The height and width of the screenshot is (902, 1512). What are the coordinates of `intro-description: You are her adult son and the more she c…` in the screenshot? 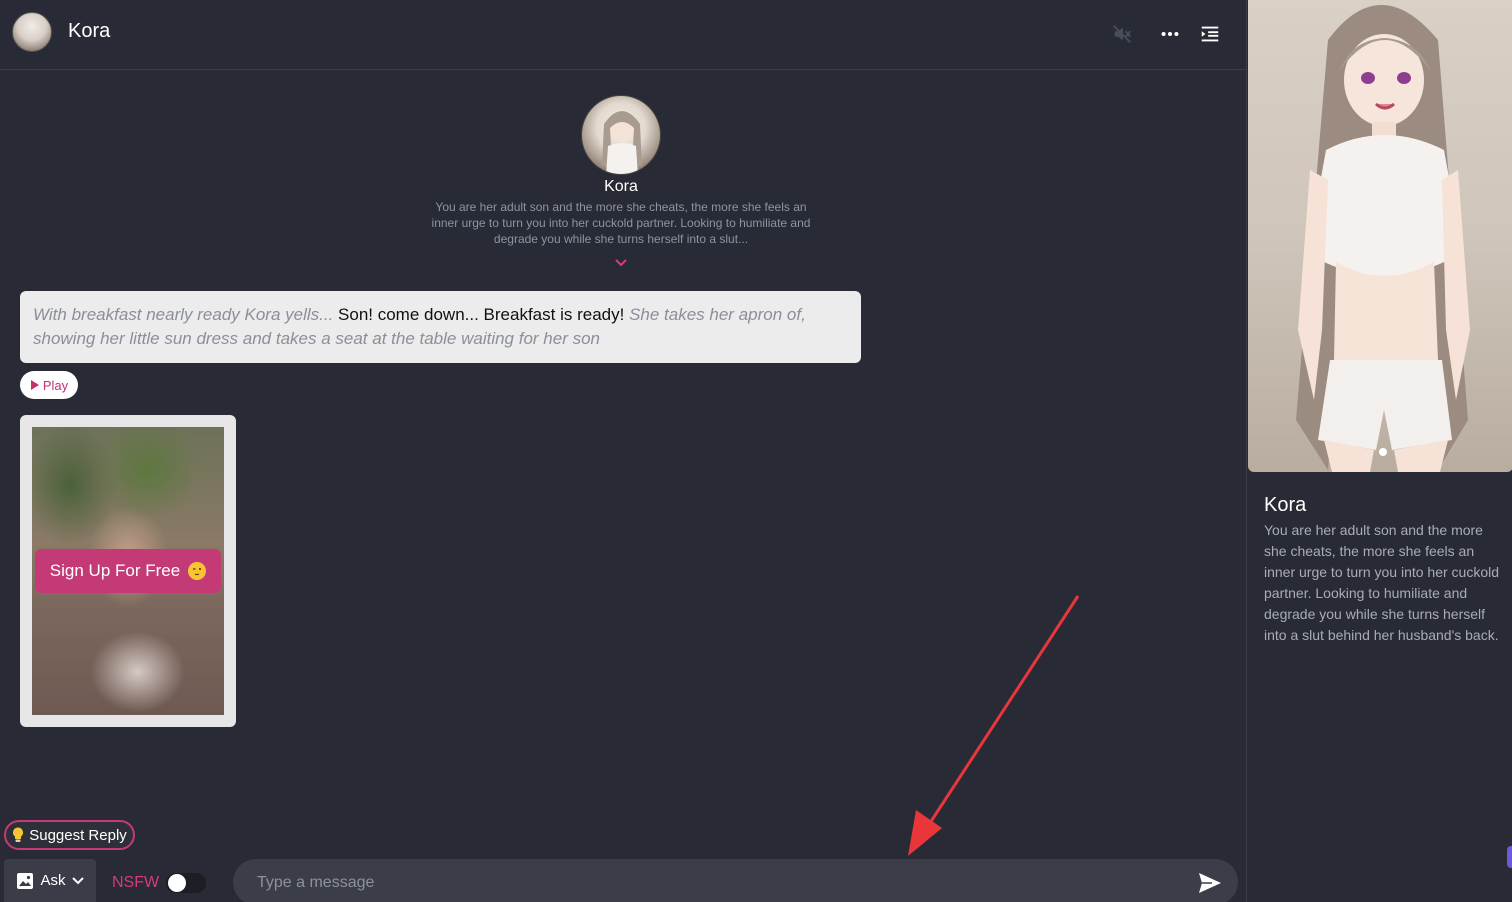 It's located at (621, 223).